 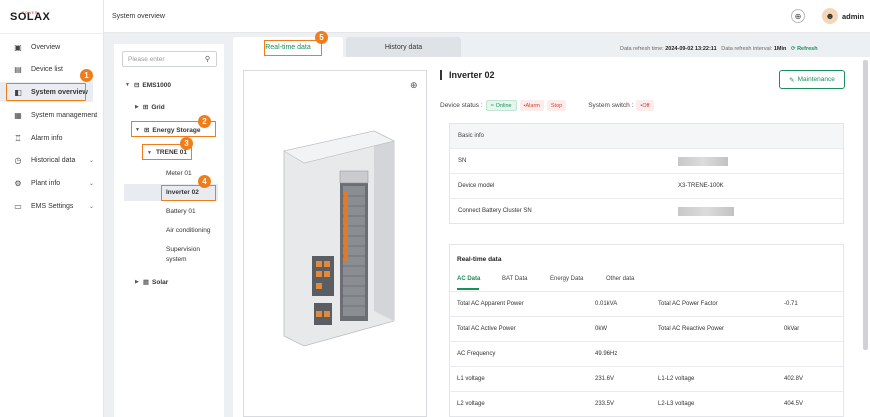 I want to click on row-value: 404.5V, so click(x=794, y=404).